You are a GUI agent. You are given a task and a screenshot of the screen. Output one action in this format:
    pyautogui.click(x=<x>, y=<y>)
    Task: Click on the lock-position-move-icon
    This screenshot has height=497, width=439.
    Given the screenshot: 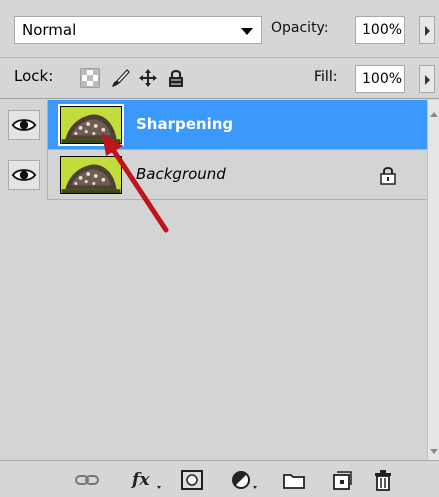 What is the action you would take?
    pyautogui.click(x=148, y=78)
    